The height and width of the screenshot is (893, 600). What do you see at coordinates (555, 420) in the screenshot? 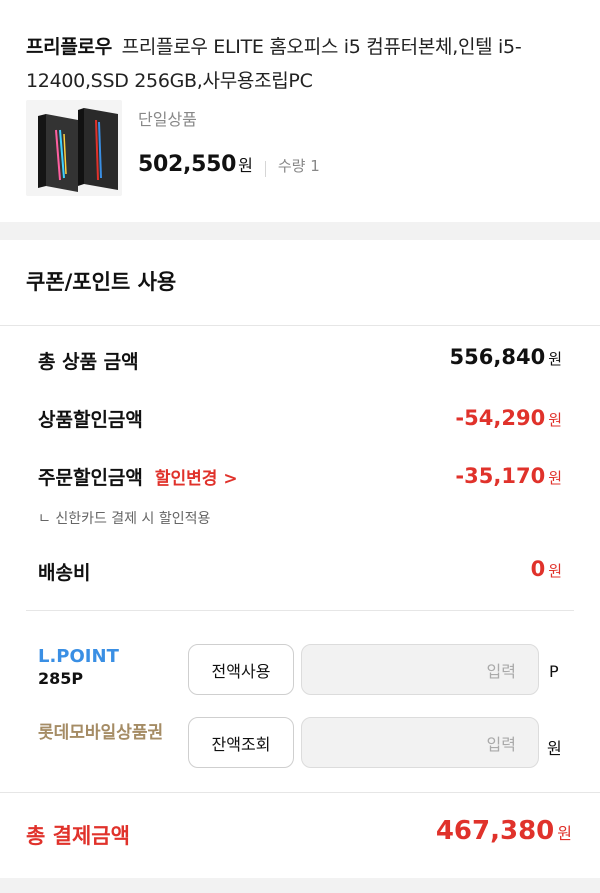
I see `product-discount-unit: 원` at bounding box center [555, 420].